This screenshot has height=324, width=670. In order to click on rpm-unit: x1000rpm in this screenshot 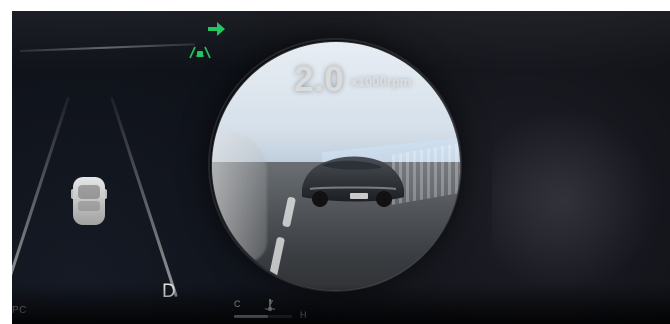, I will do `click(381, 81)`.